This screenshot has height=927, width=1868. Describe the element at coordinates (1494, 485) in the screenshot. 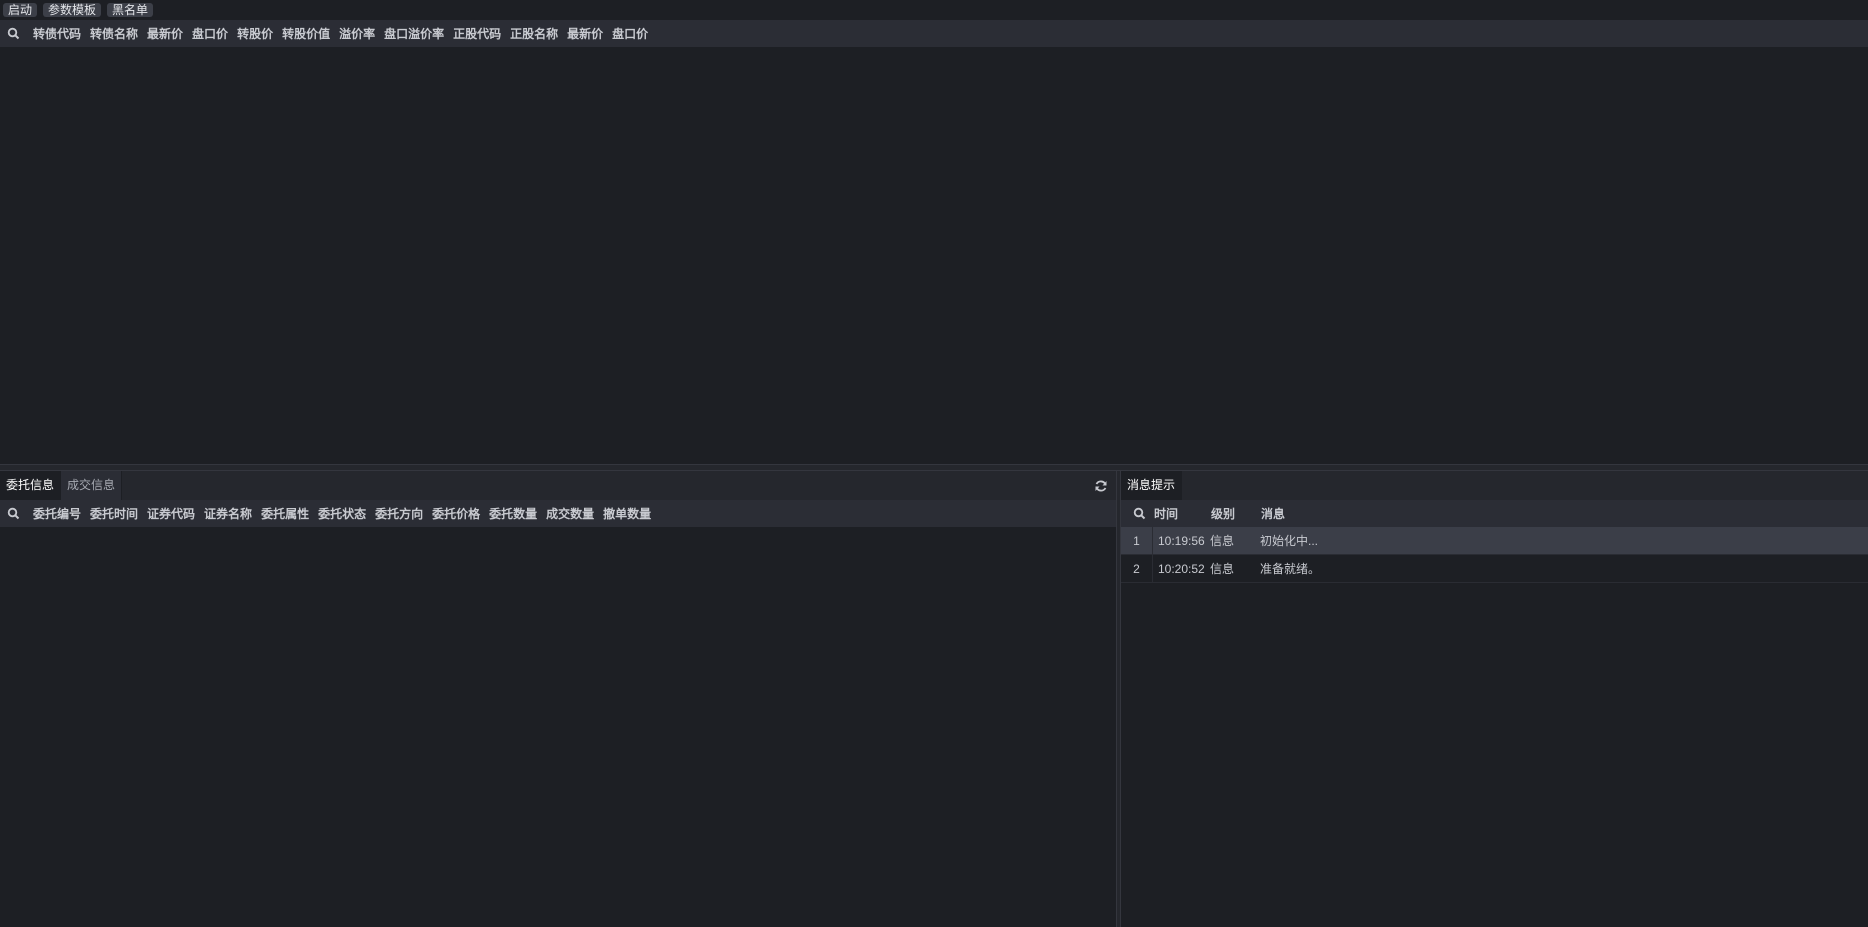

I see `message-tabbar: 消息提示` at that location.